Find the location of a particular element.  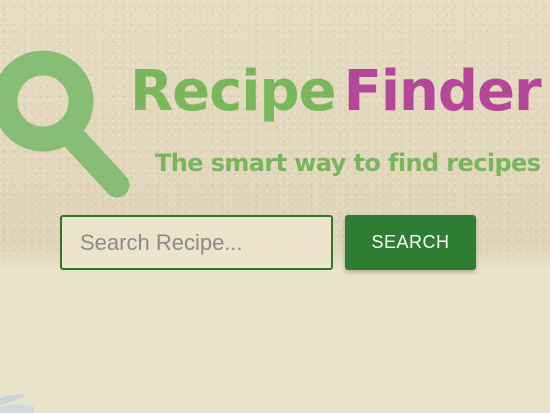

search-input is located at coordinates (196, 242).